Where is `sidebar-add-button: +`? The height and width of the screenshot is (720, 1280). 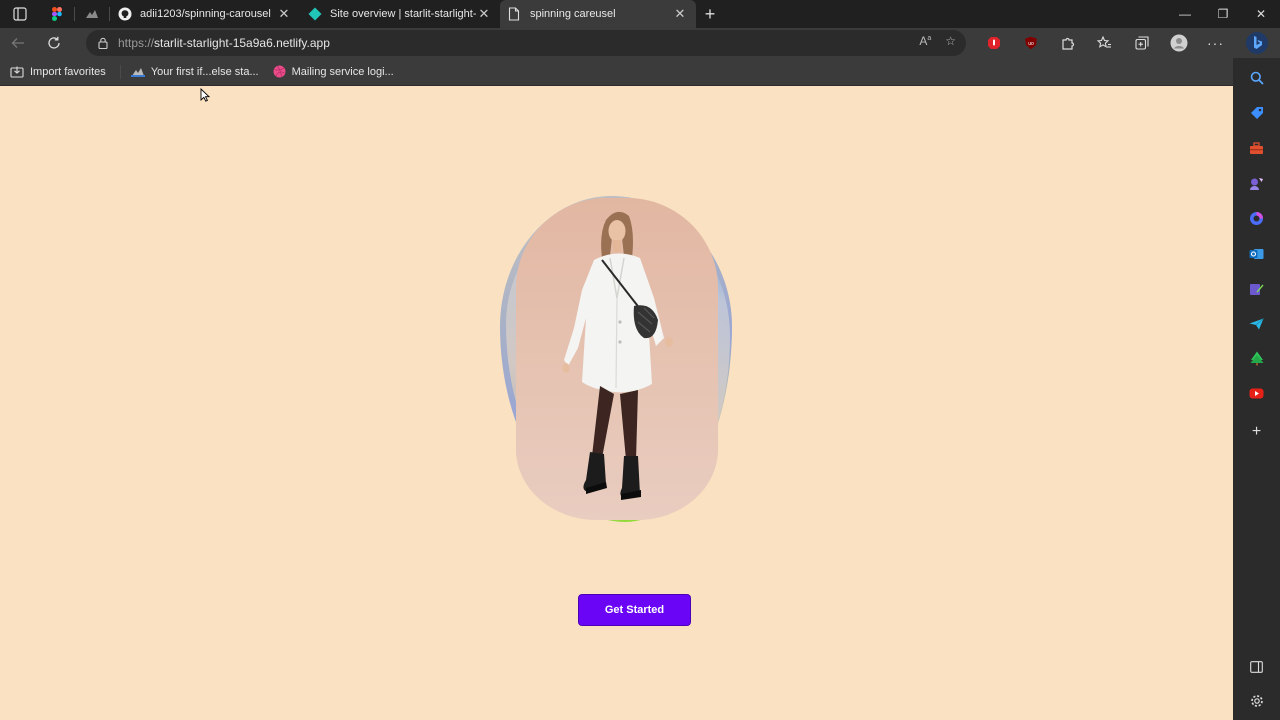
sidebar-add-button: + is located at coordinates (1256, 431).